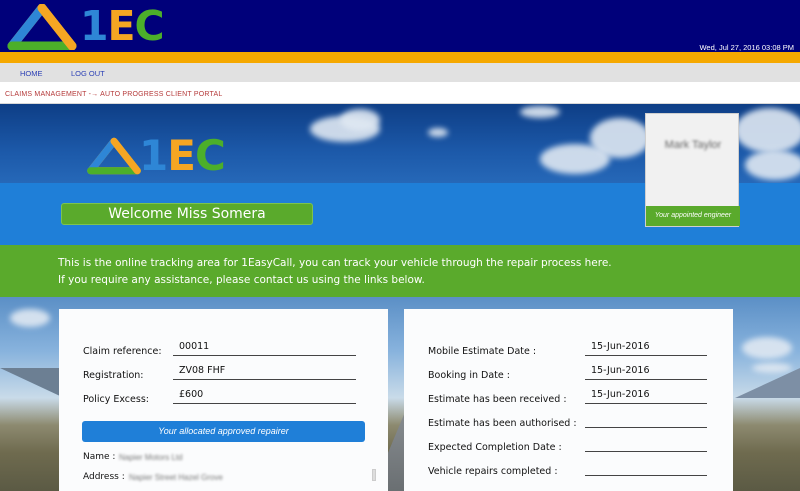  Describe the element at coordinates (469, 375) in the screenshot. I see `booking-in-label: Booking in Date :` at that location.